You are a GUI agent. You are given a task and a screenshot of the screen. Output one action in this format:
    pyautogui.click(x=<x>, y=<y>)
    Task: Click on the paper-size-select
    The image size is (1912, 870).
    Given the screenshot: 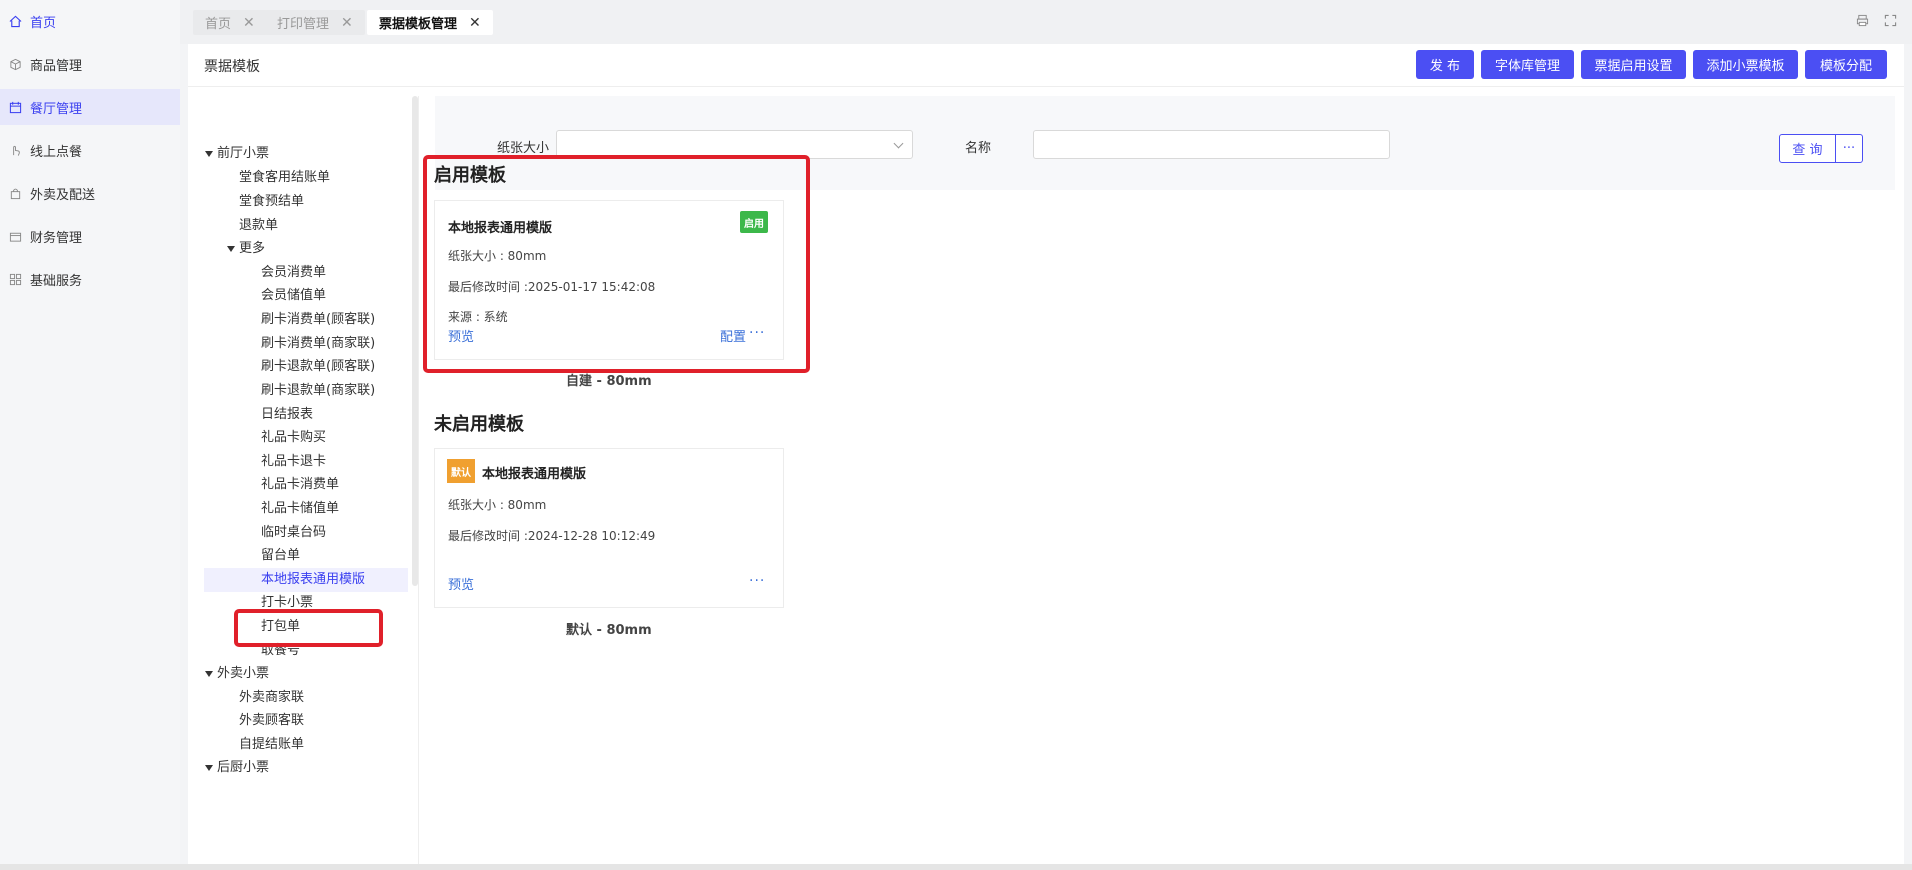 What is the action you would take?
    pyautogui.click(x=734, y=144)
    